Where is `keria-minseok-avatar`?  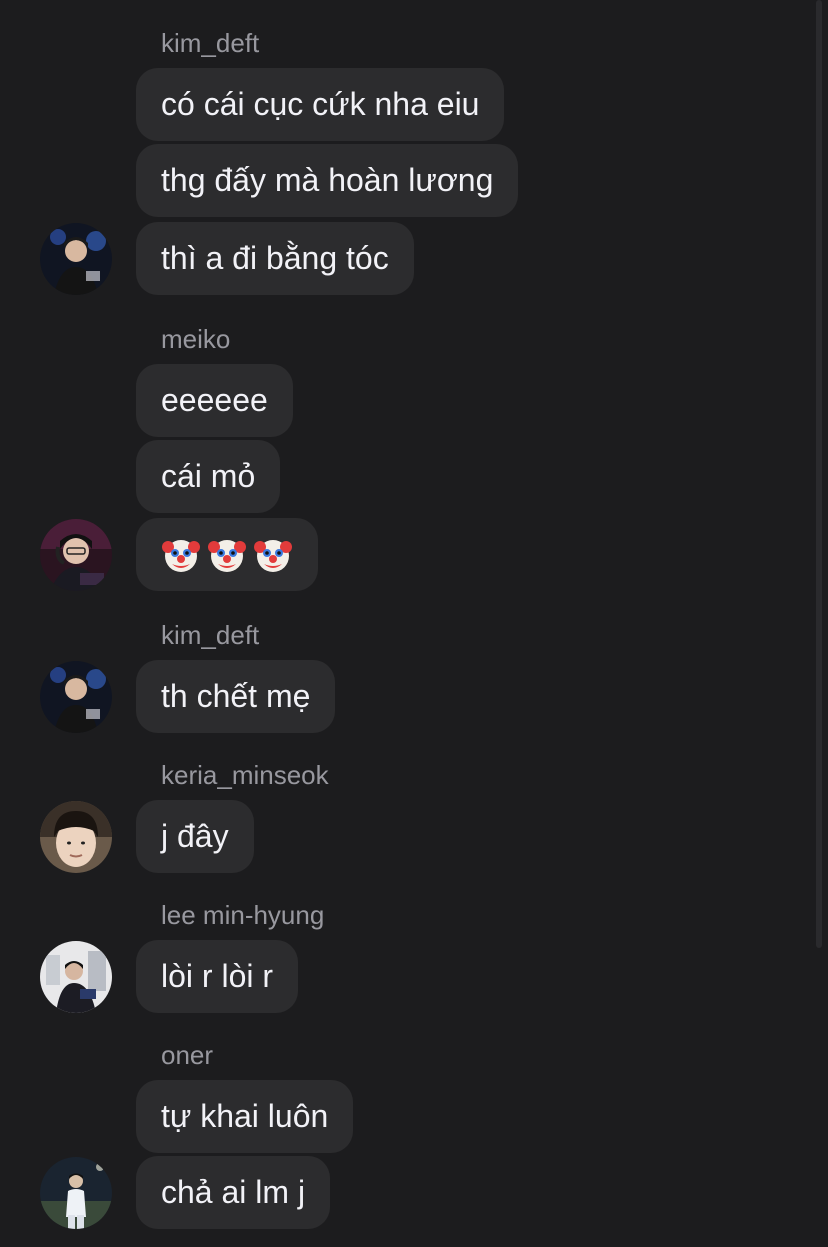 keria-minseok-avatar is located at coordinates (76, 837).